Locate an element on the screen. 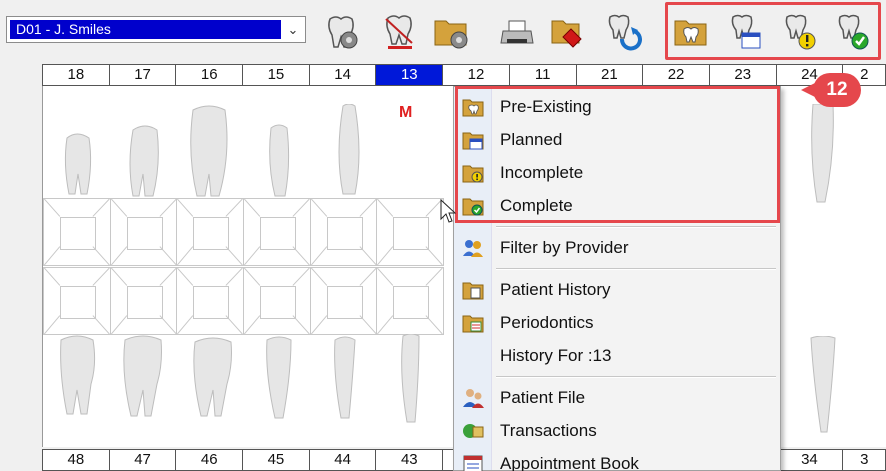  menu-item-label: Filter by Provider is located at coordinates (564, 247).